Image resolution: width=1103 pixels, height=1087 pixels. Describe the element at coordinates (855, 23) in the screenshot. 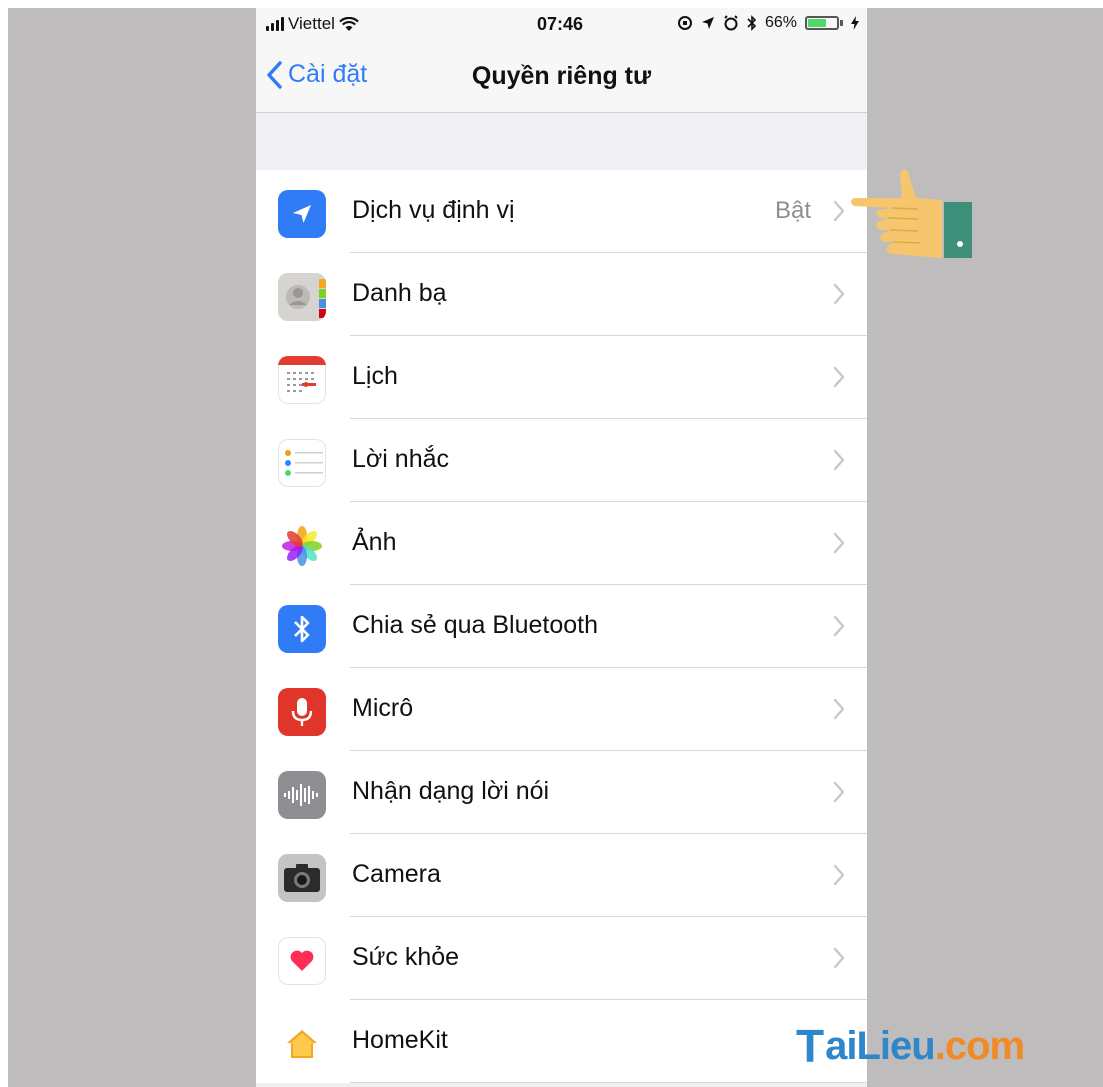

I see `charging-icon` at that location.